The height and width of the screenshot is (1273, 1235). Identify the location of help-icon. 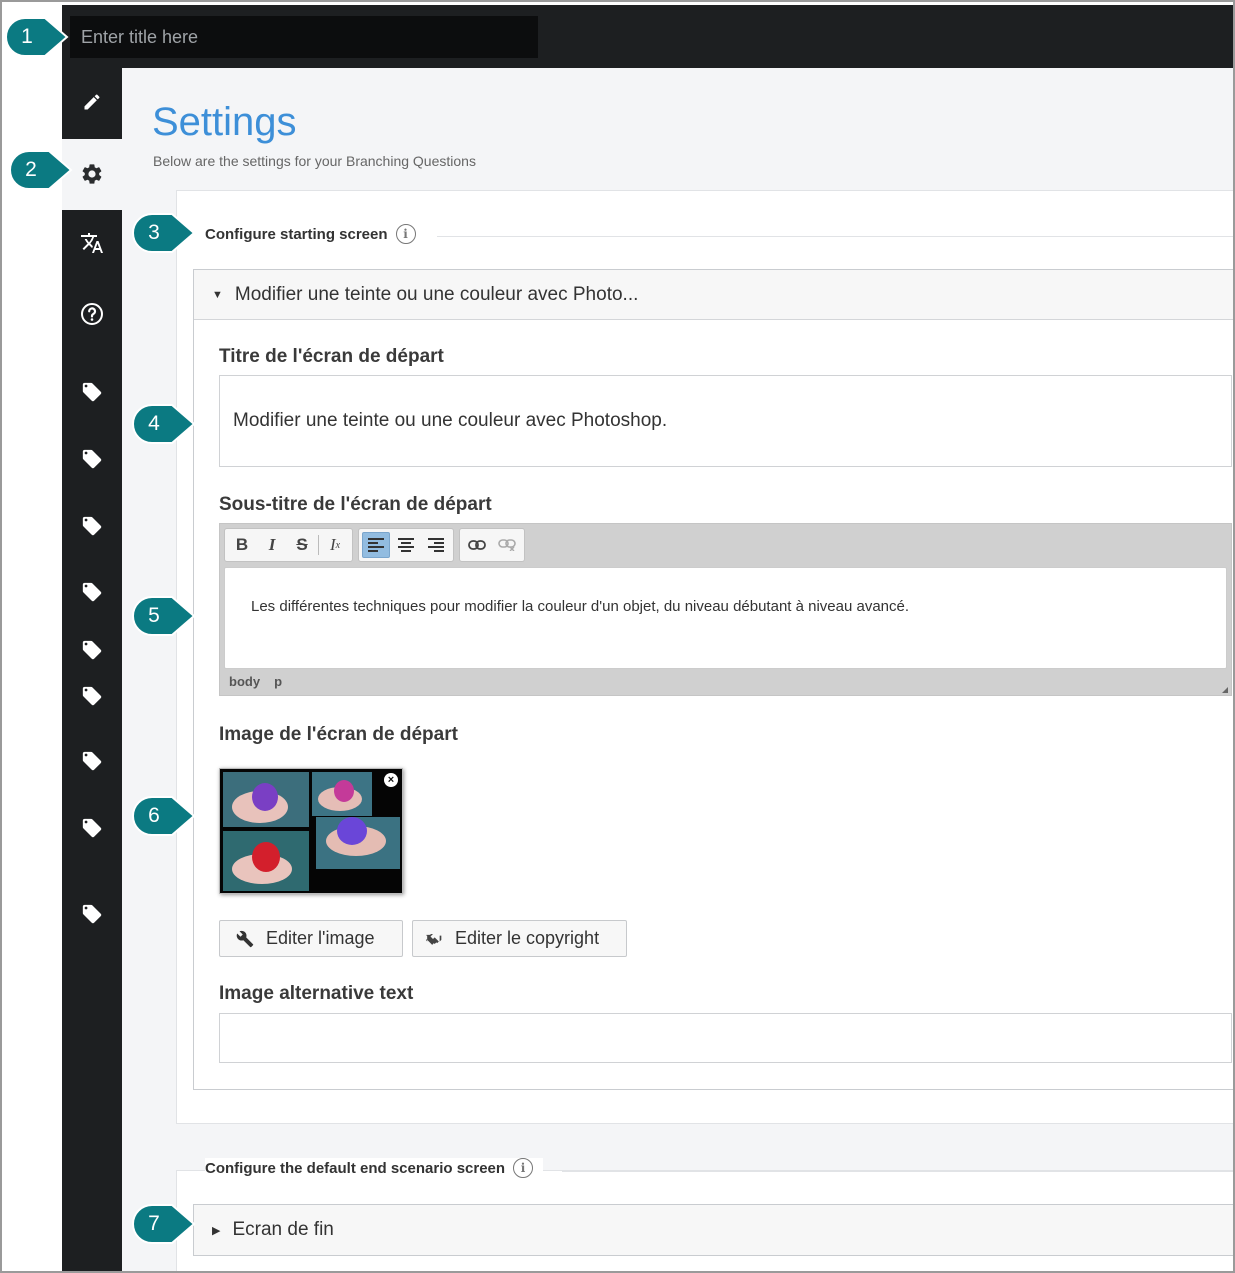
(92, 314).